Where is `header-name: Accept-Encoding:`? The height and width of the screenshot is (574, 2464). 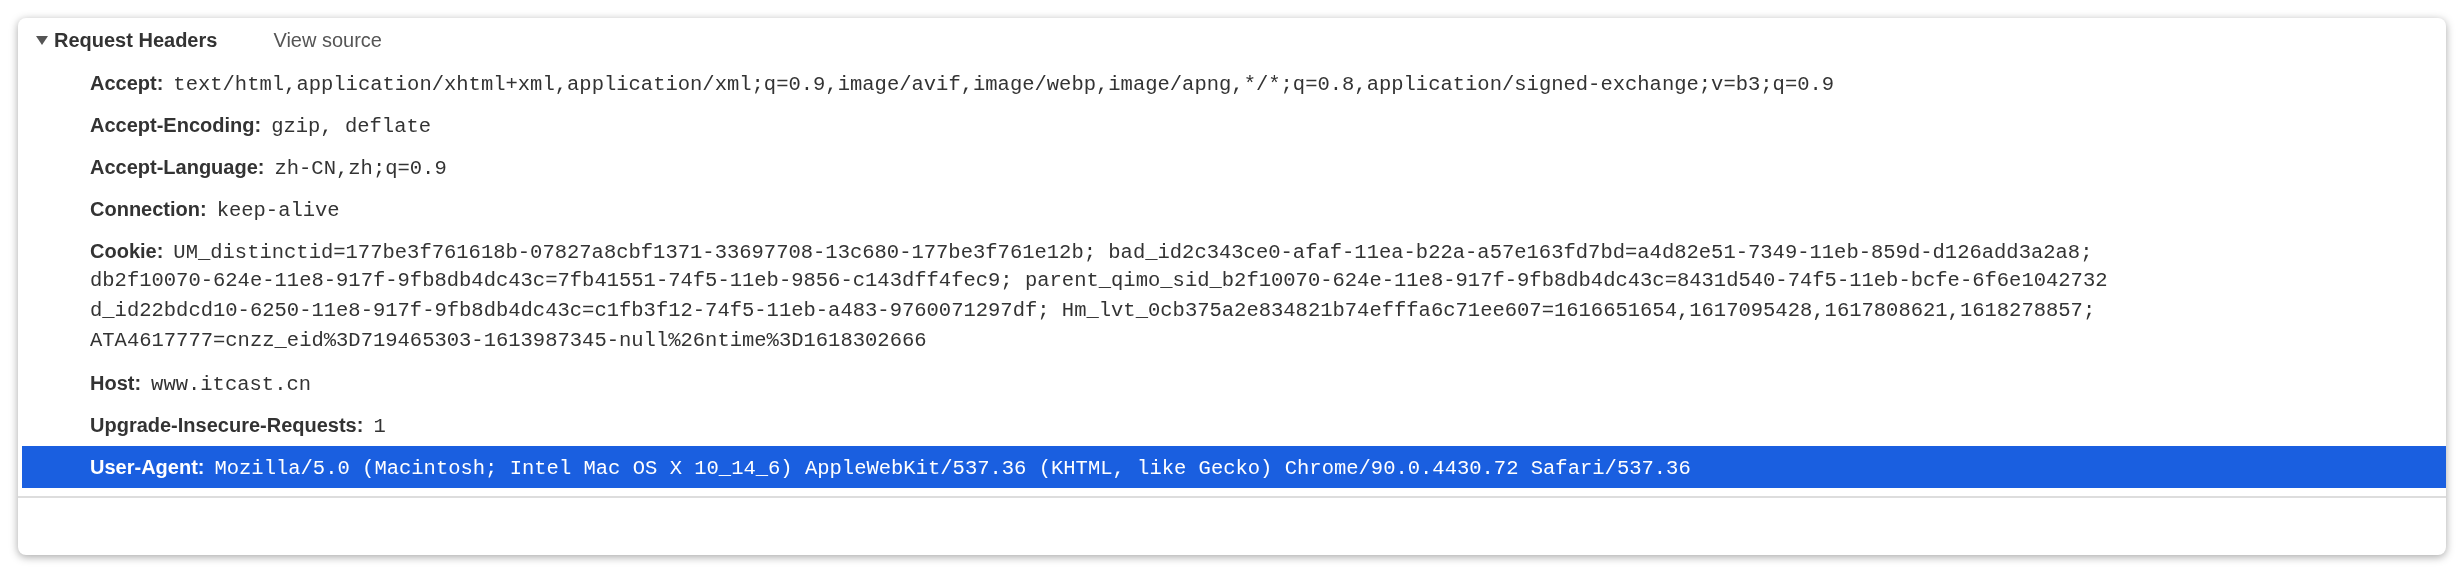 header-name: Accept-Encoding: is located at coordinates (176, 125).